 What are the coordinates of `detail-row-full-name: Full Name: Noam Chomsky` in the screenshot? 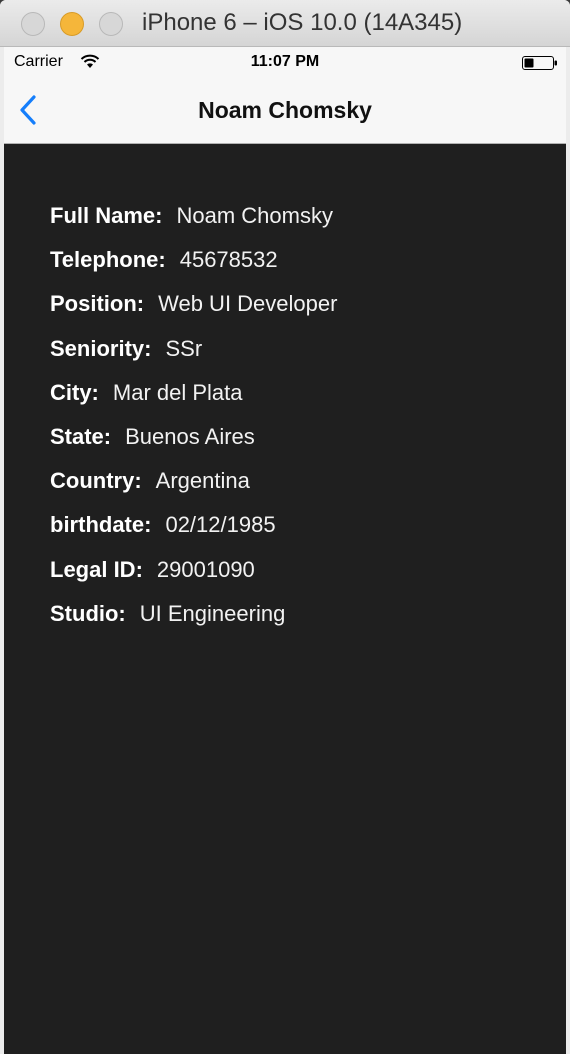 It's located at (193, 223).